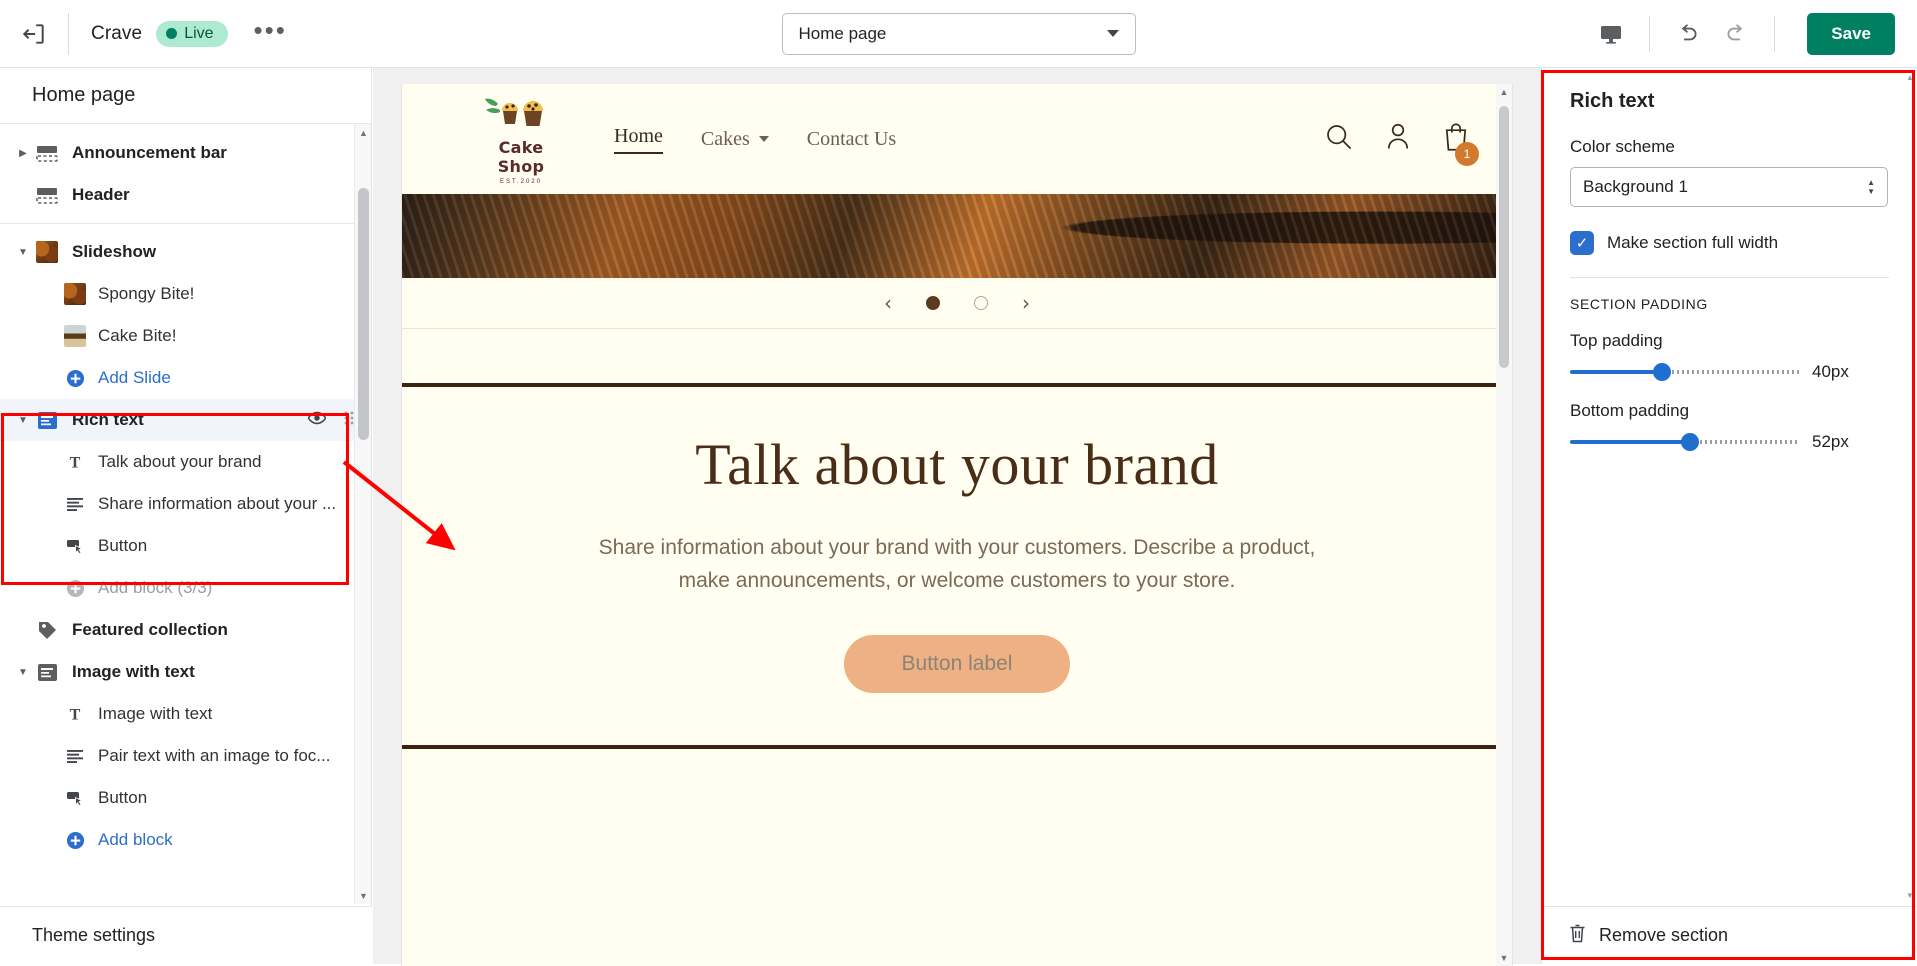 Image resolution: width=1917 pixels, height=966 pixels. I want to click on trash-icon, so click(1577, 936).